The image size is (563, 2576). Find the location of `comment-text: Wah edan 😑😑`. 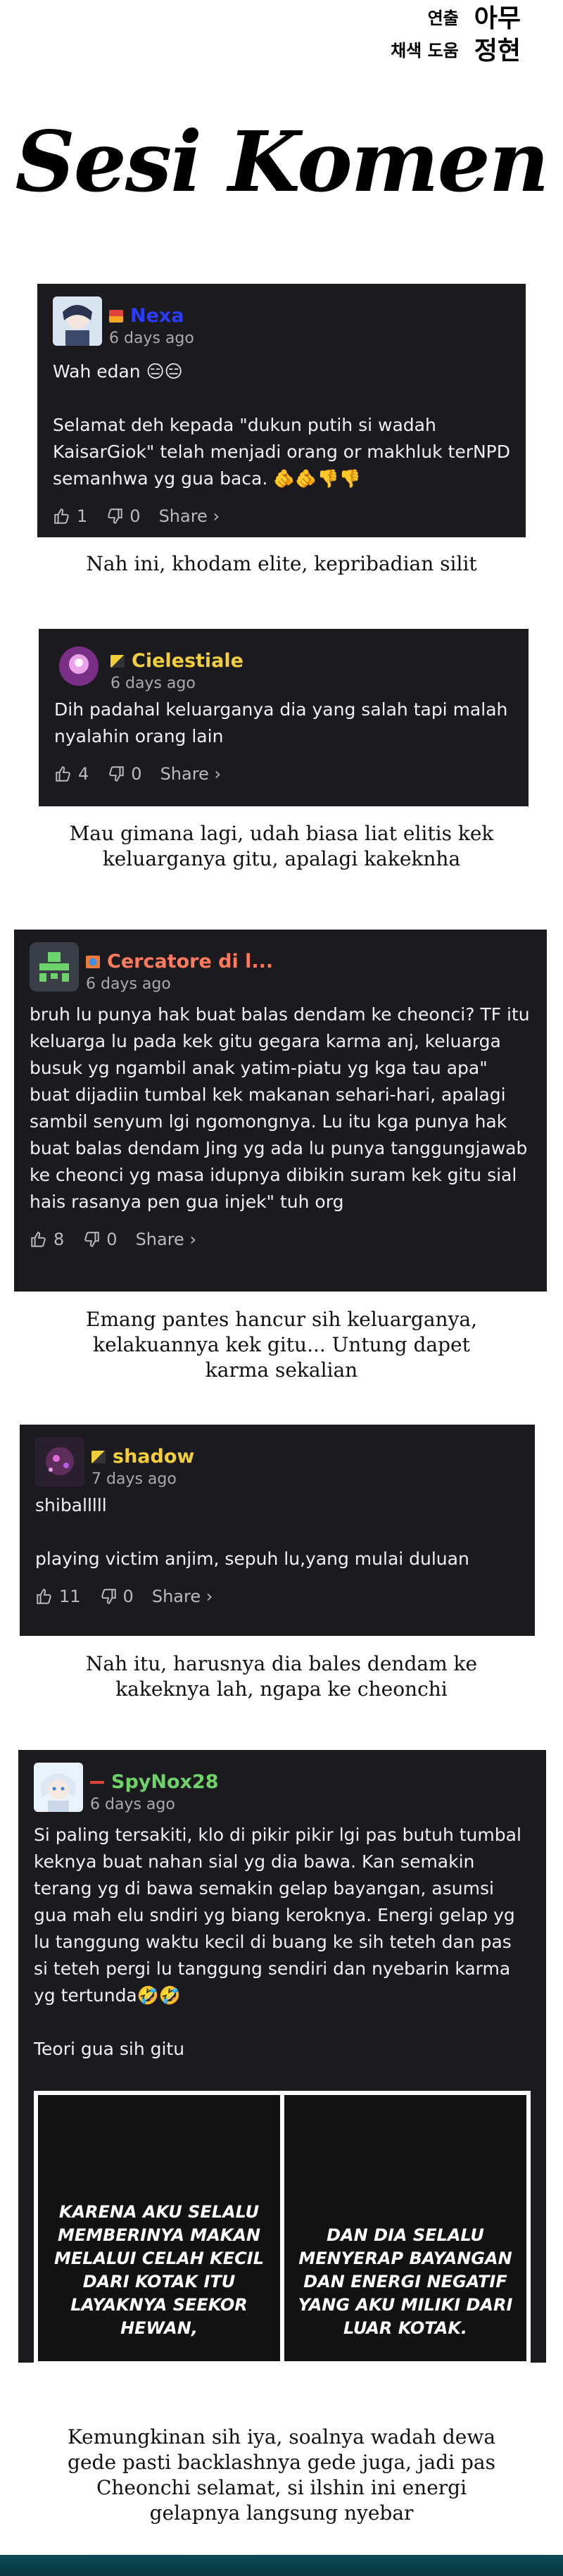

comment-text: Wah edan 😑😑 is located at coordinates (118, 371).